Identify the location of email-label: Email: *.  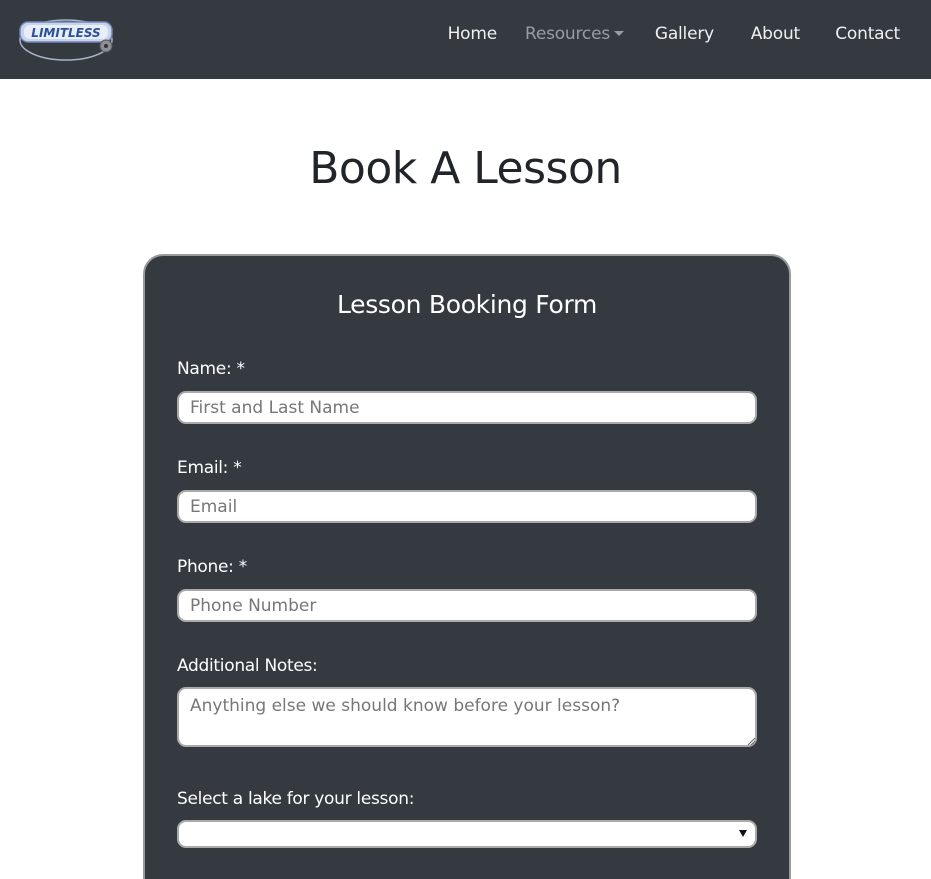
(209, 468).